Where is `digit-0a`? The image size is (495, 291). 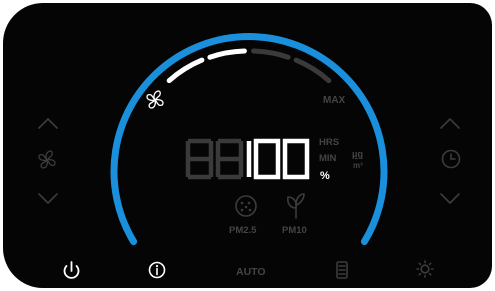 digit-0a is located at coordinates (267, 159).